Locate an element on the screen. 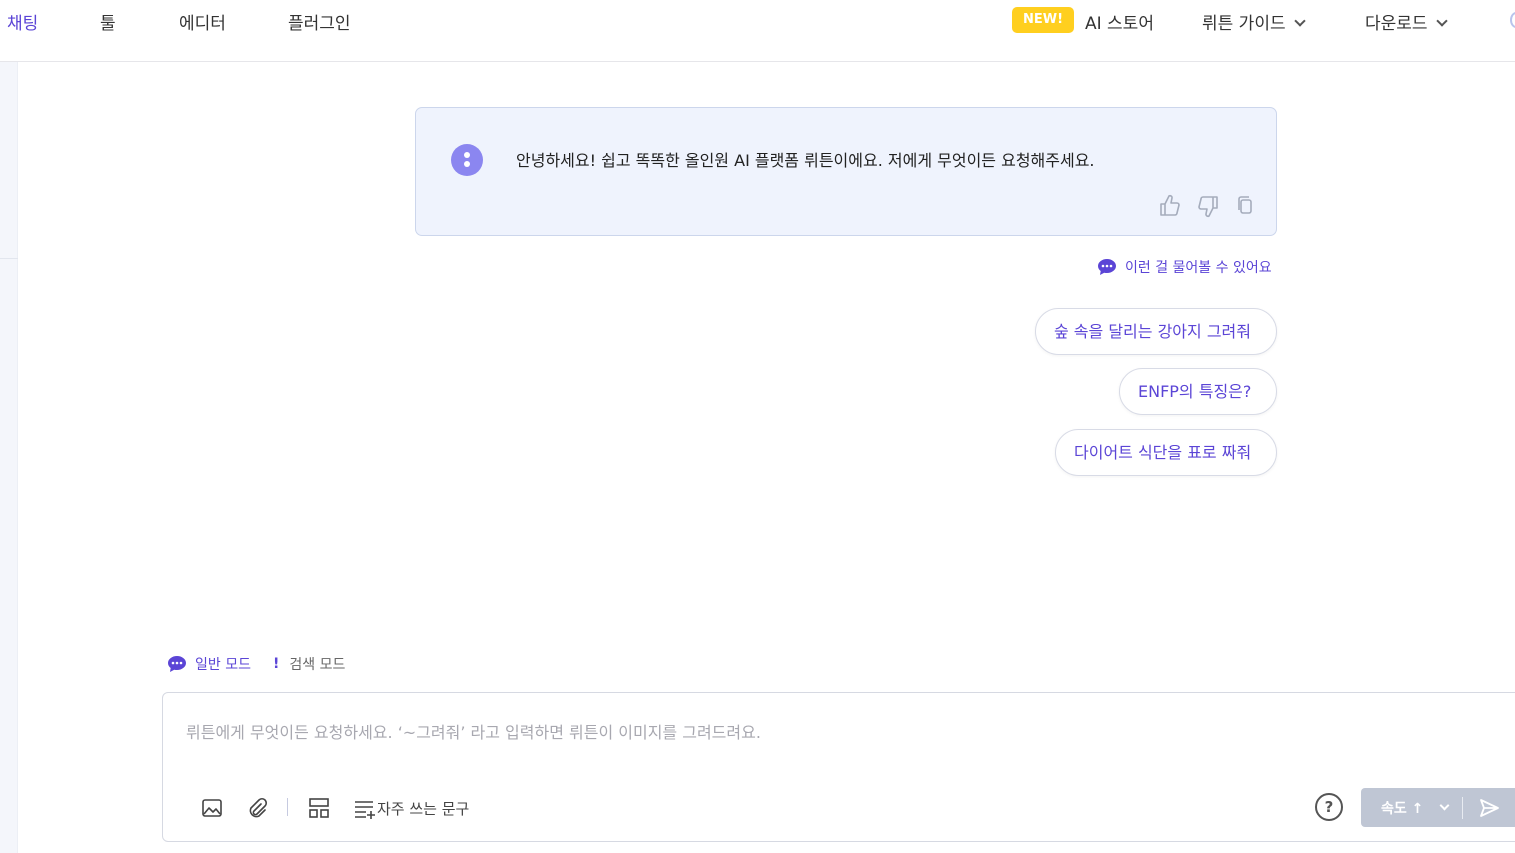  mode-general: 일반 모드 is located at coordinates (209, 664).